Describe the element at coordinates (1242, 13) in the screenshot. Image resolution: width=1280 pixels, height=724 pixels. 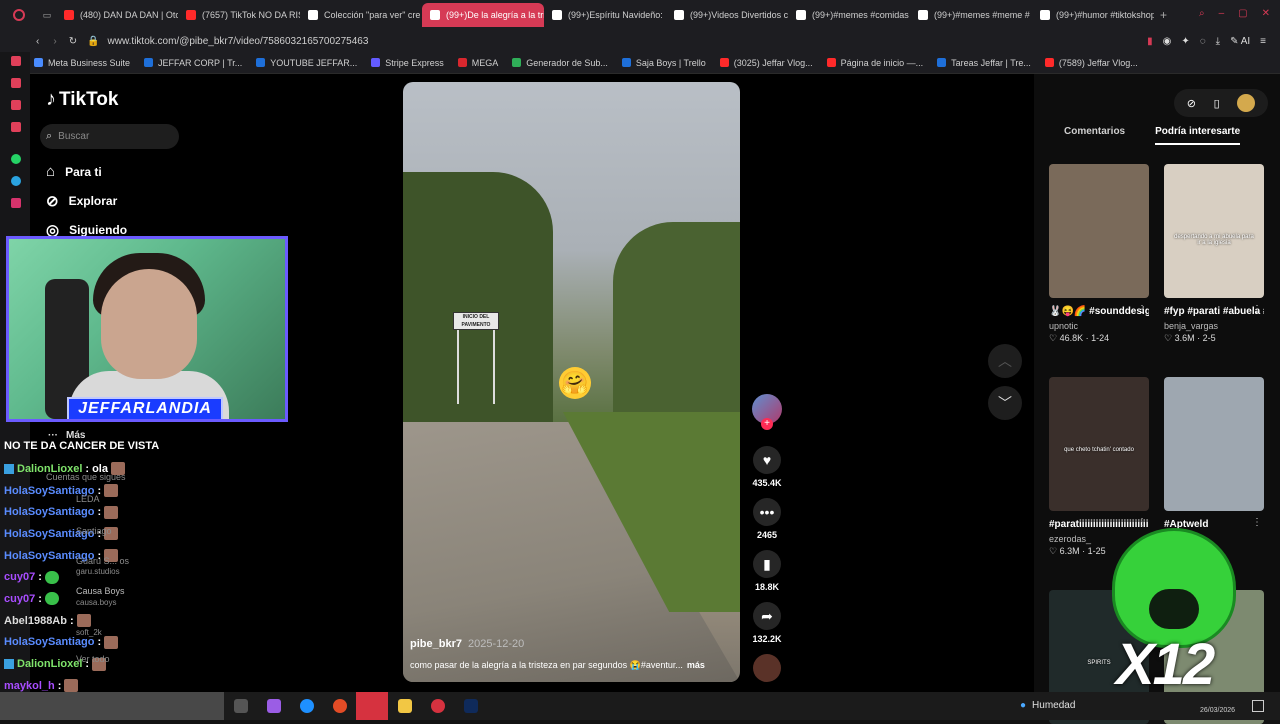
I see `maximize-icon: ▢` at that location.